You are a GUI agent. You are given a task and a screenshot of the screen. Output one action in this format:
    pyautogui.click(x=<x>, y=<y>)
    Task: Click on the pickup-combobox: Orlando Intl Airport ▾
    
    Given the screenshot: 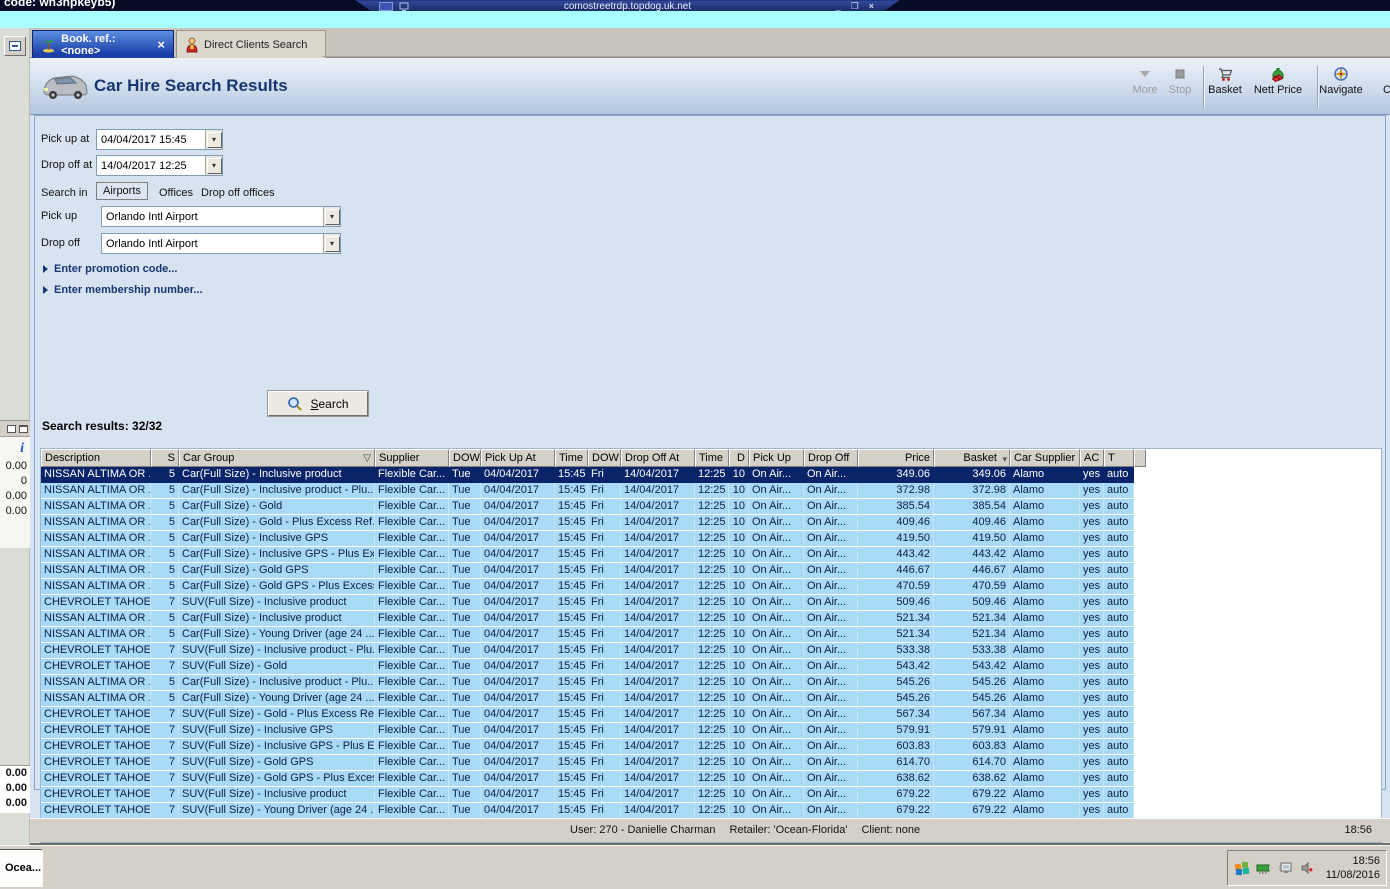 What is the action you would take?
    pyautogui.click(x=221, y=216)
    